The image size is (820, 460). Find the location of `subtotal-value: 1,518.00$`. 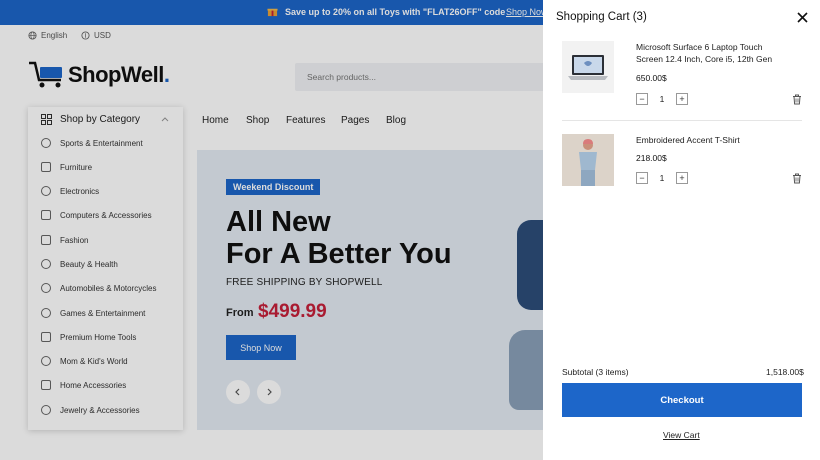

subtotal-value: 1,518.00$ is located at coordinates (785, 372).